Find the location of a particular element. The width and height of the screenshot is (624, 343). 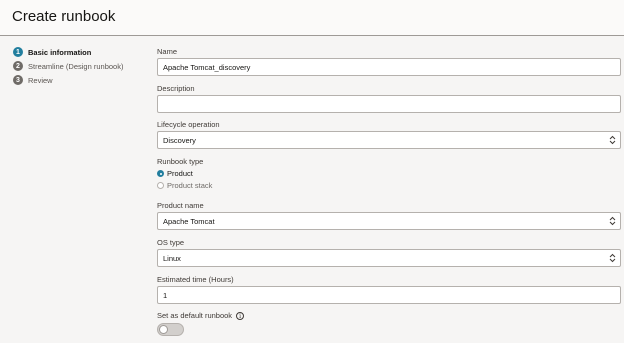

description-field is located at coordinates (389, 104).